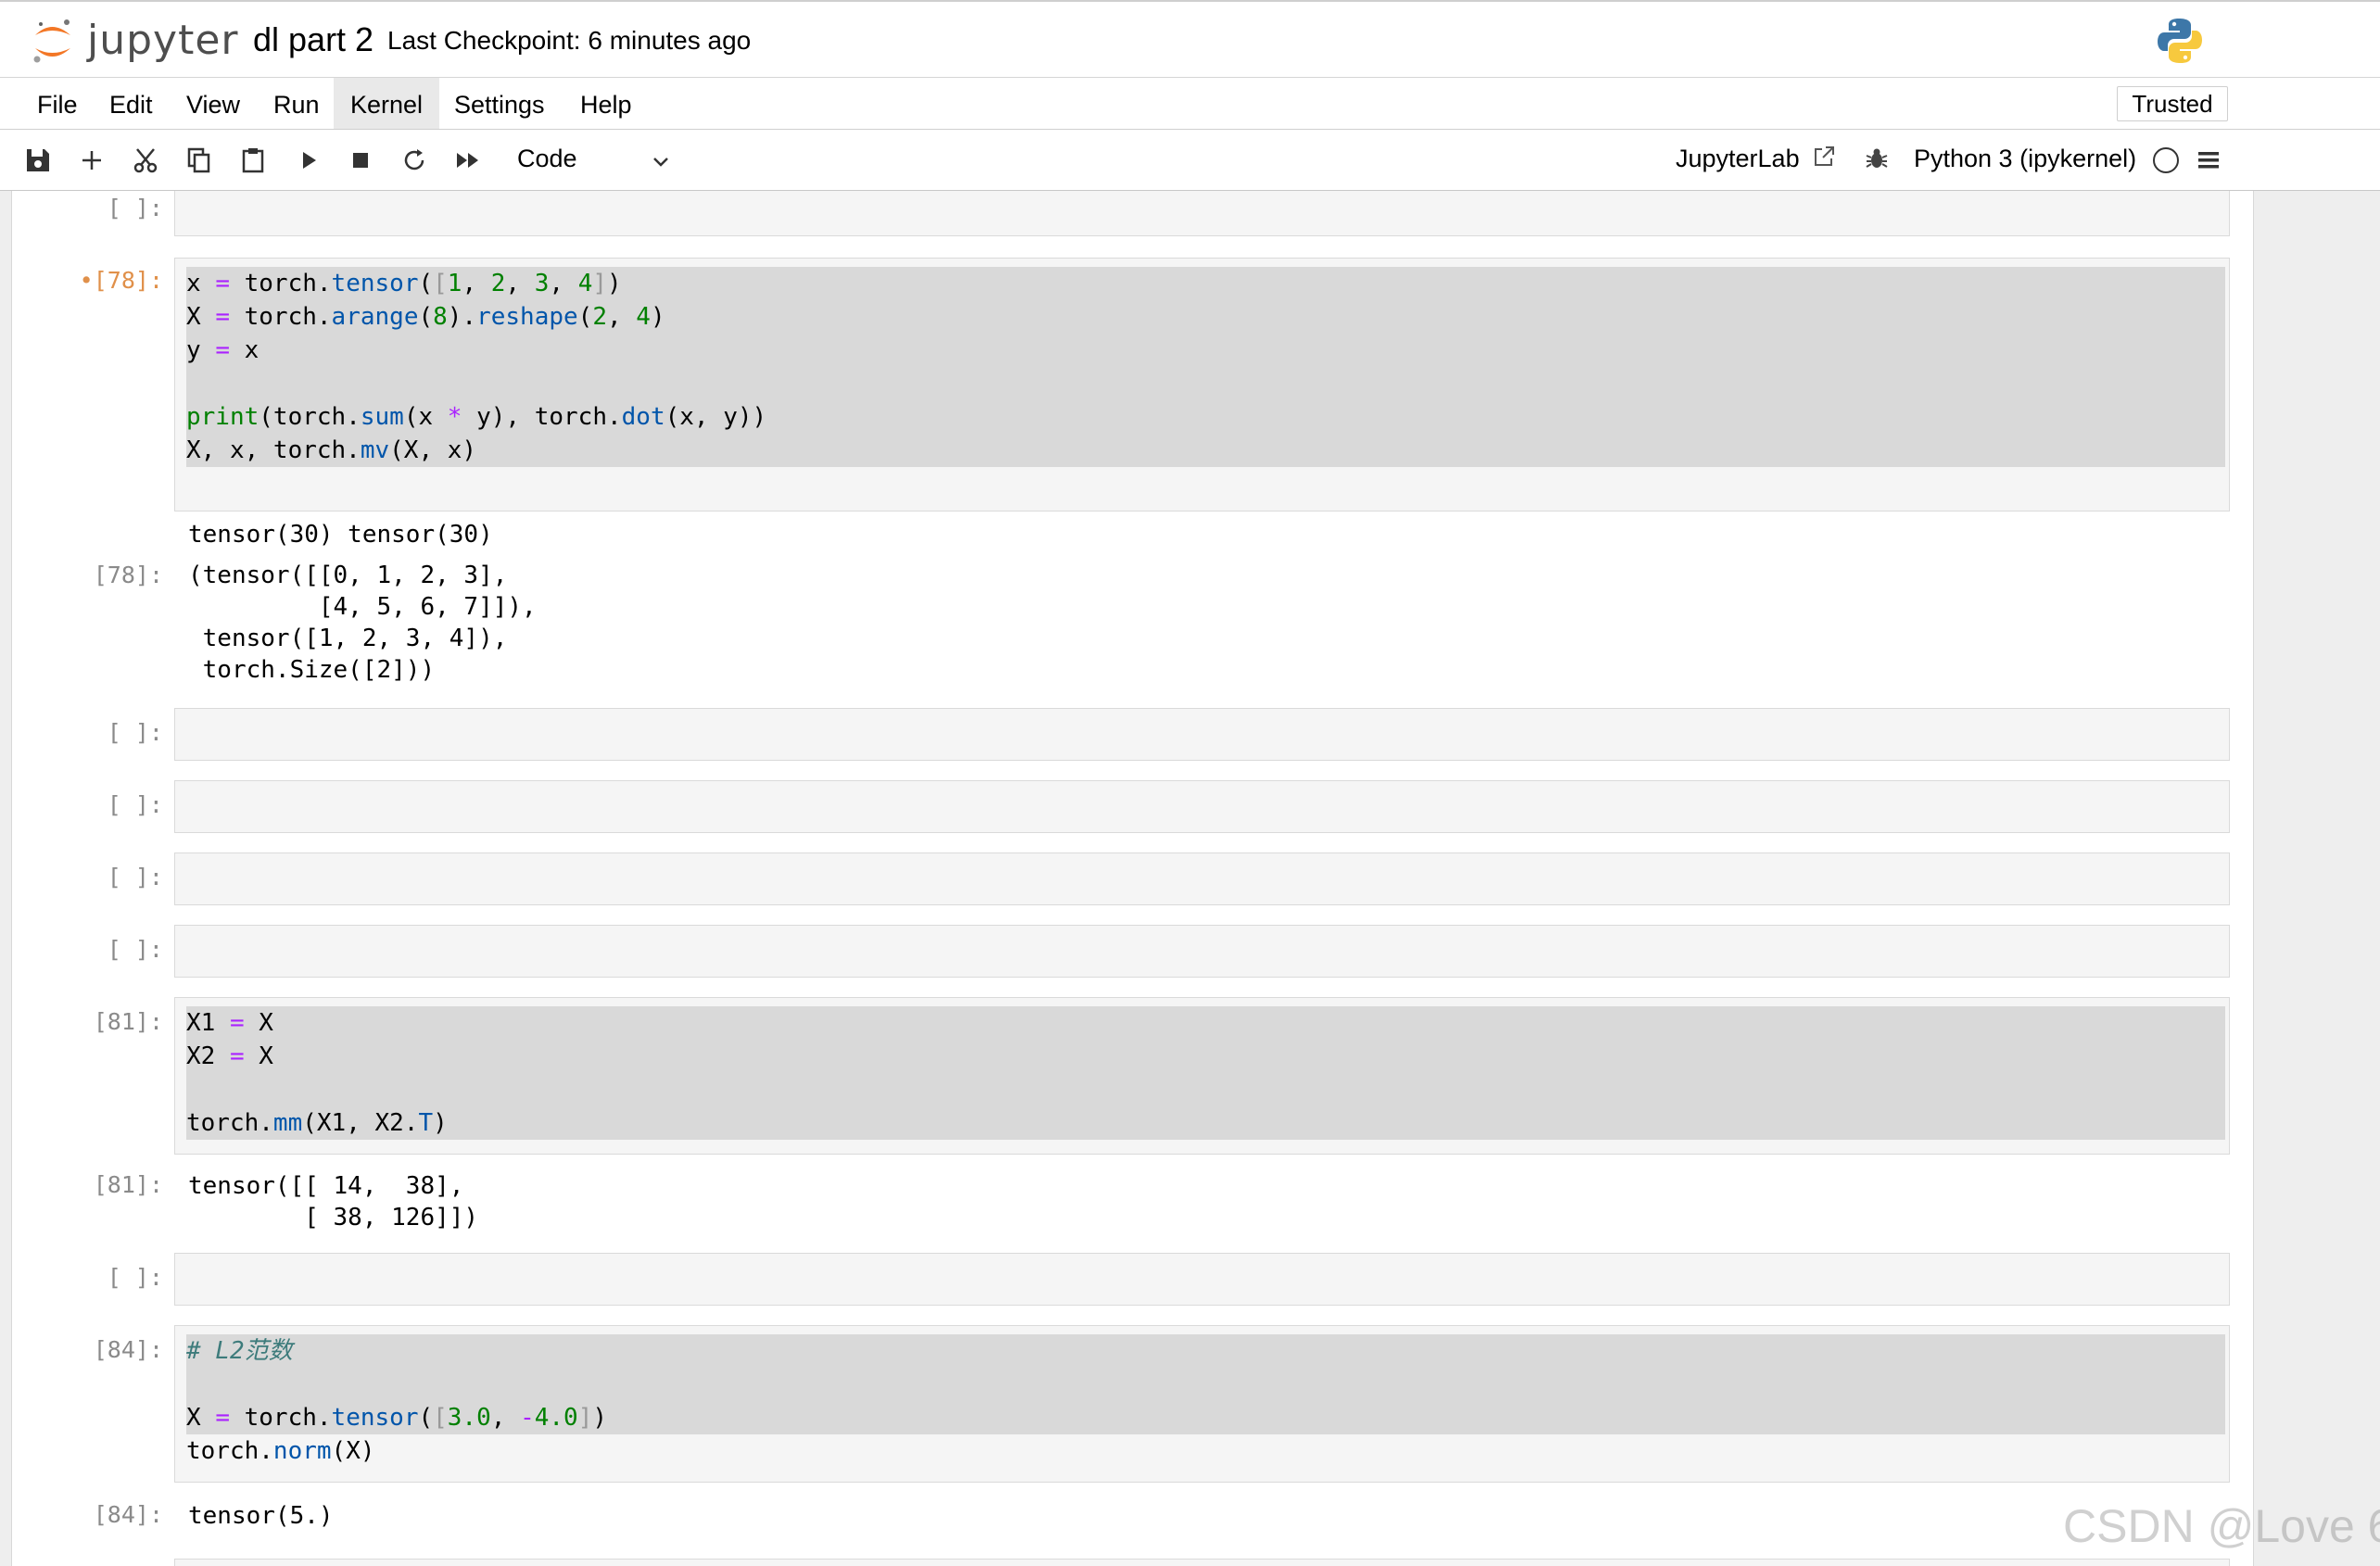  I want to click on checkpoint-status: Last Checkpoint: 6 minutes ago, so click(569, 41).